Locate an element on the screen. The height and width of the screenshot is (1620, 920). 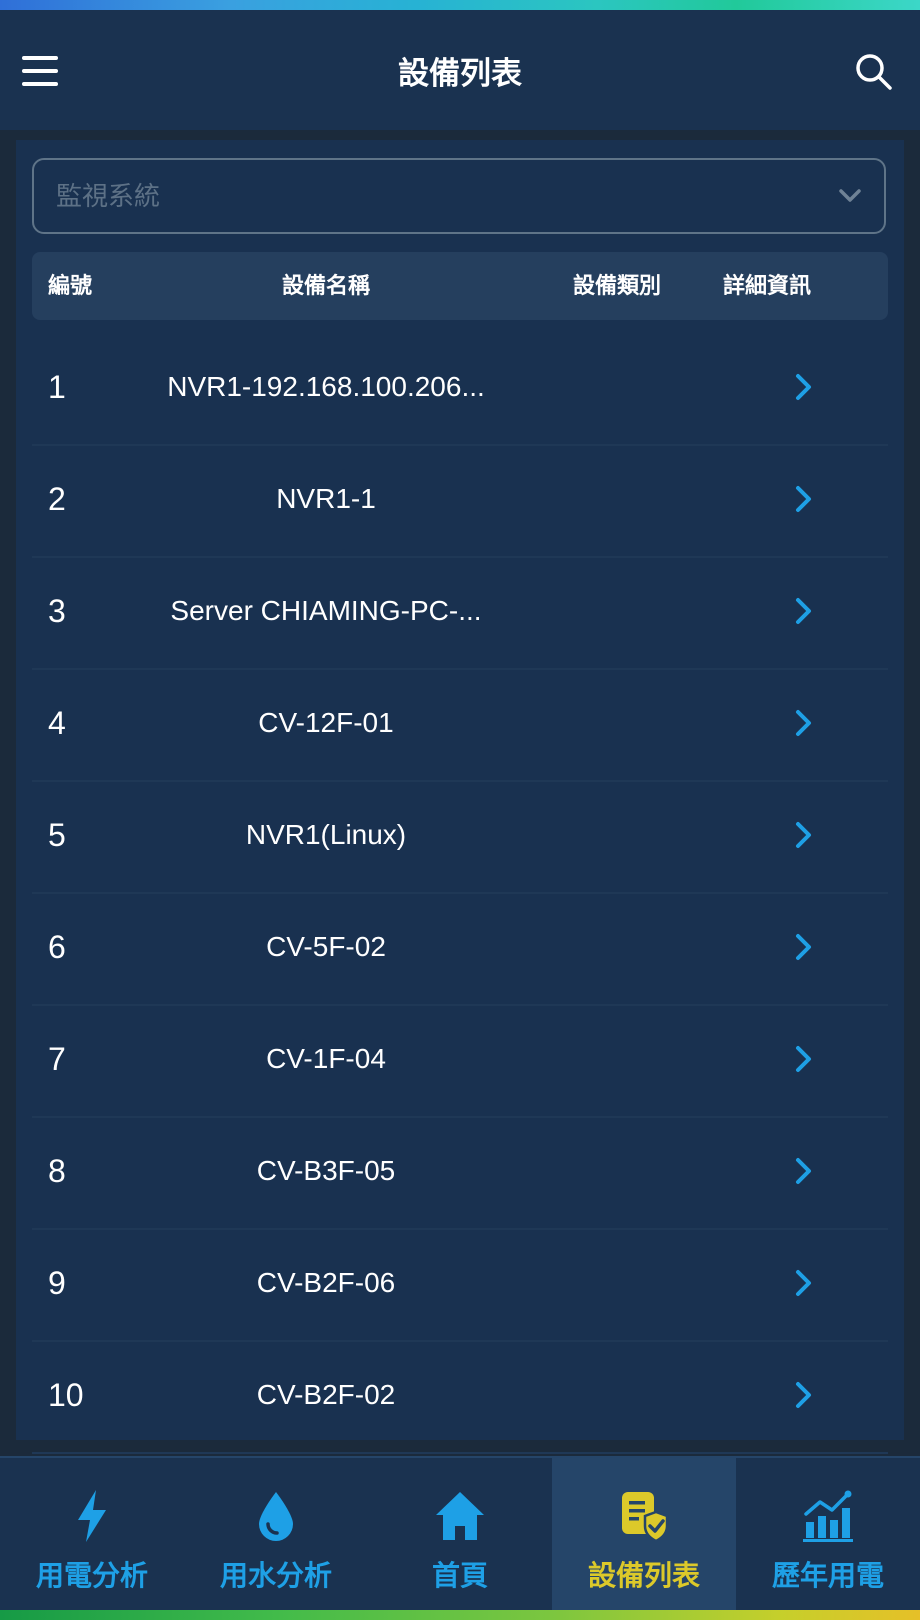
device-number: 7 is located at coordinates (57, 1059).